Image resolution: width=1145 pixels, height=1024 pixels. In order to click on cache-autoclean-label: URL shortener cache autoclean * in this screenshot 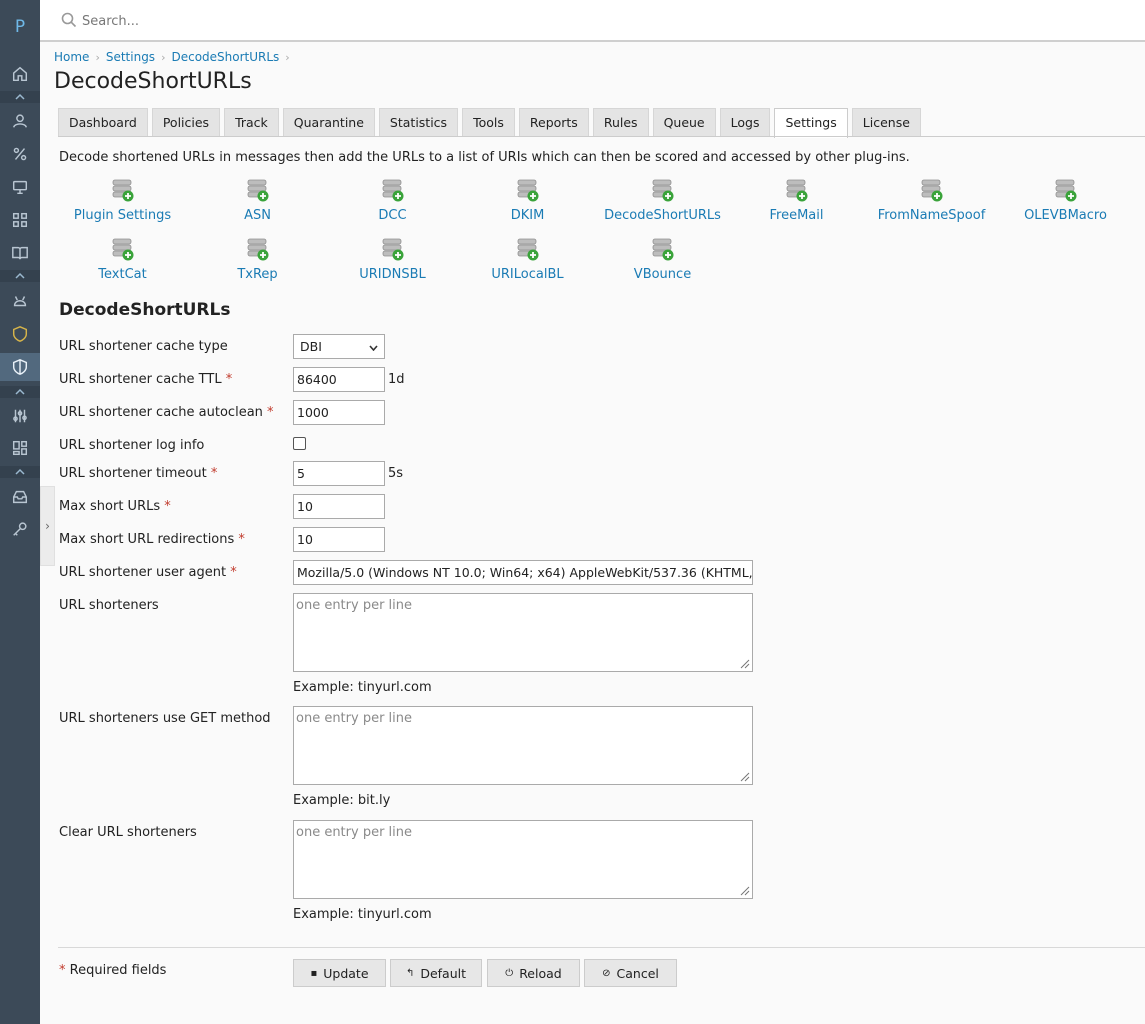, I will do `click(166, 412)`.